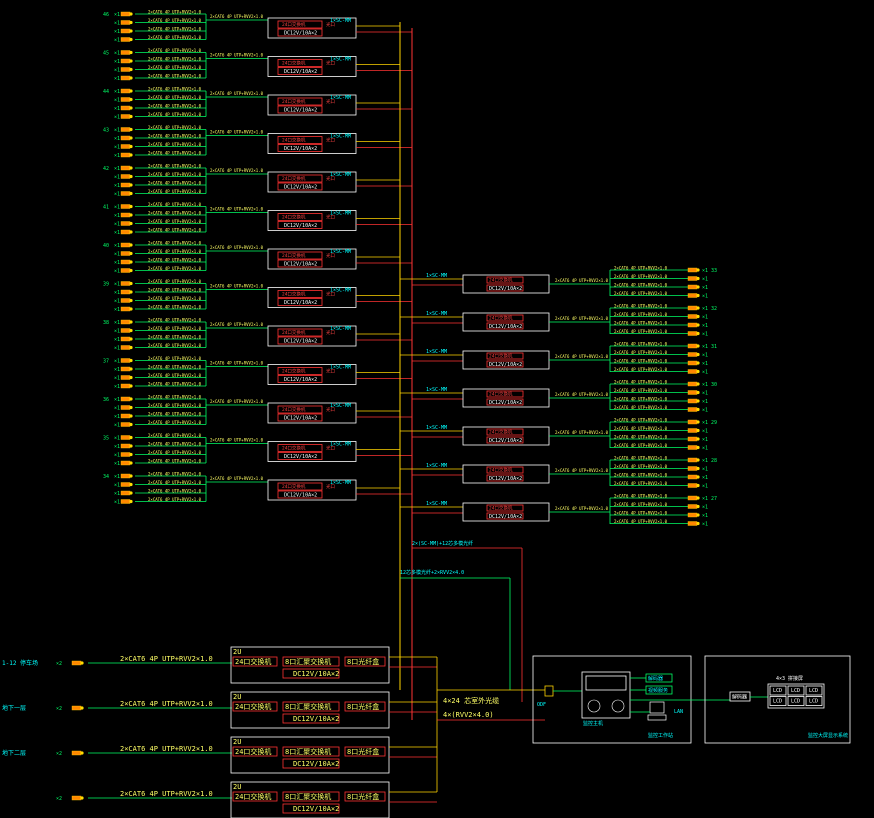 The height and width of the screenshot is (818, 874). What do you see at coordinates (678, 712) in the screenshot?
I see `lan-label: LAN` at bounding box center [678, 712].